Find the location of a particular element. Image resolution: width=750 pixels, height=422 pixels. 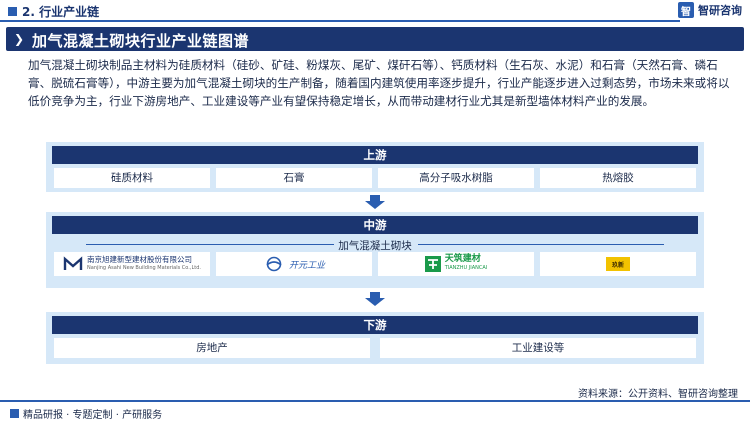

page-title: 加气混凝土砌块行业产业链图谱 is located at coordinates (141, 41).